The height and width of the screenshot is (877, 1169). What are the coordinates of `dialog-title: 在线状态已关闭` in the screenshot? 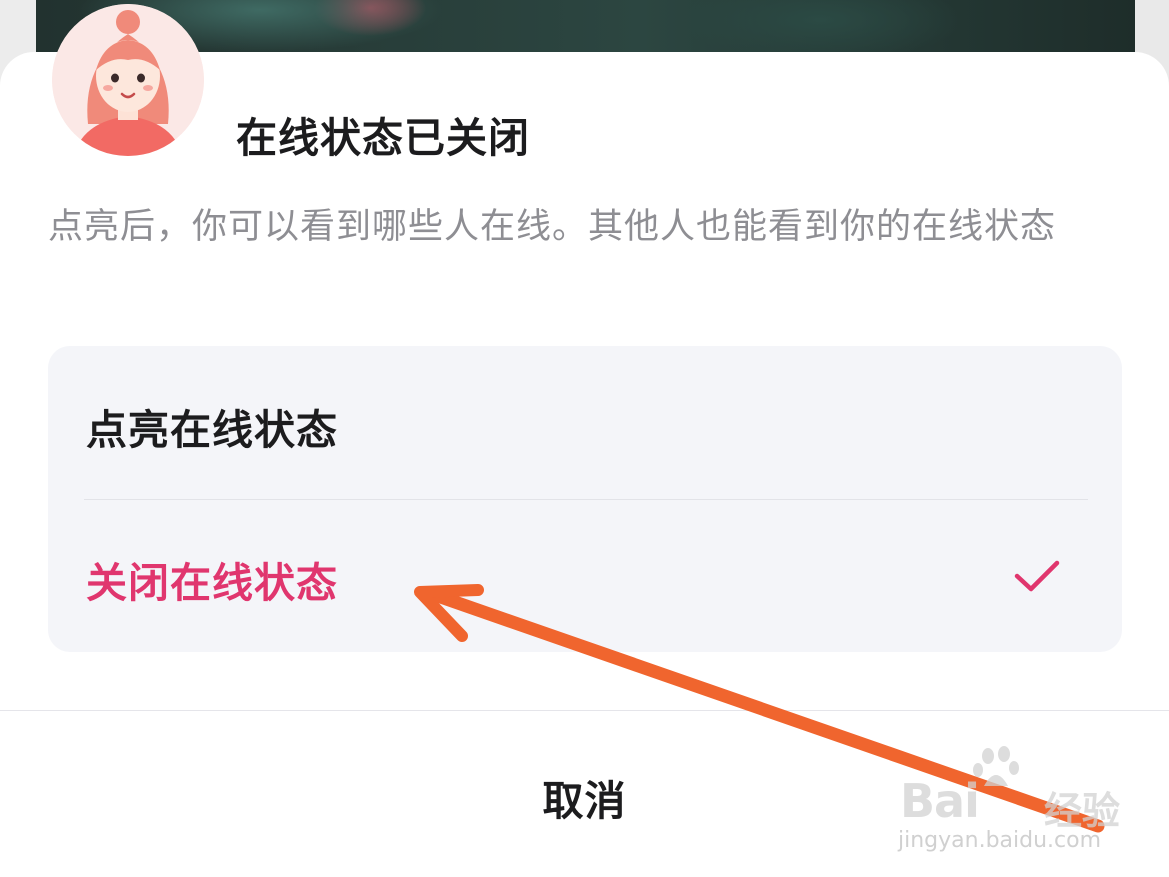 It's located at (383, 138).